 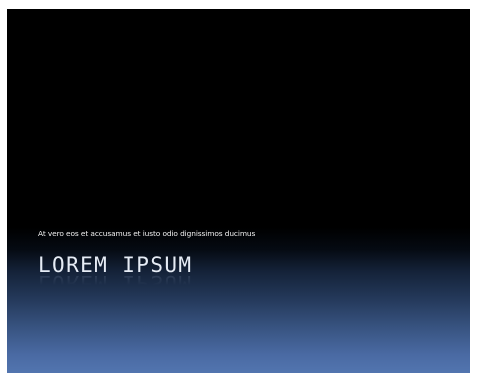 I want to click on slide-title: LOREM IPSUM, so click(x=115, y=265).